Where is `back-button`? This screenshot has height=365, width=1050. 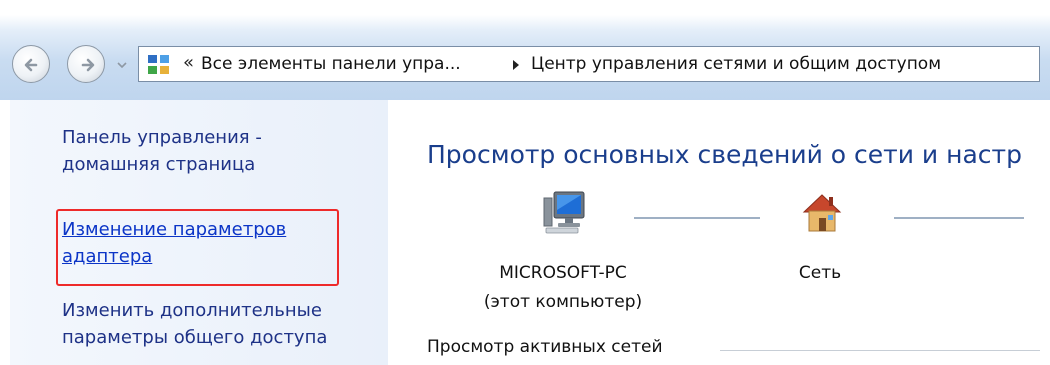 back-button is located at coordinates (31, 64).